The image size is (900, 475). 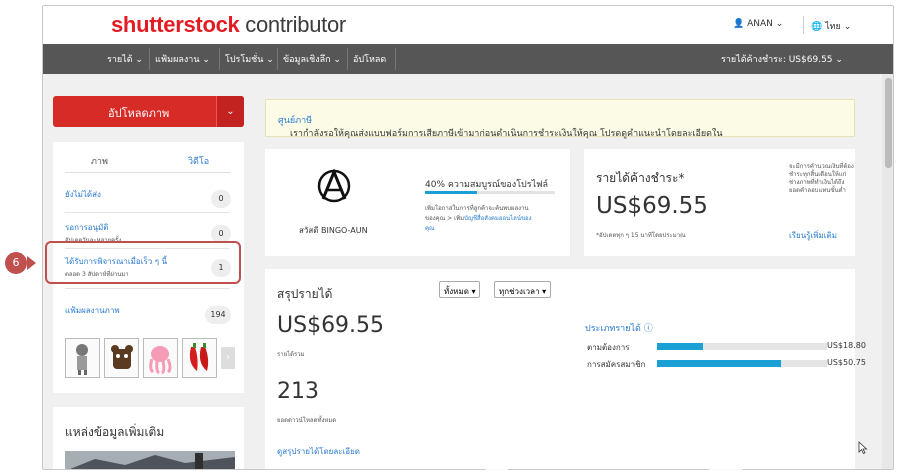 I want to click on payout-info-line: ชำระทุกสิ้นเดือนให้แก่, so click(x=818, y=174).